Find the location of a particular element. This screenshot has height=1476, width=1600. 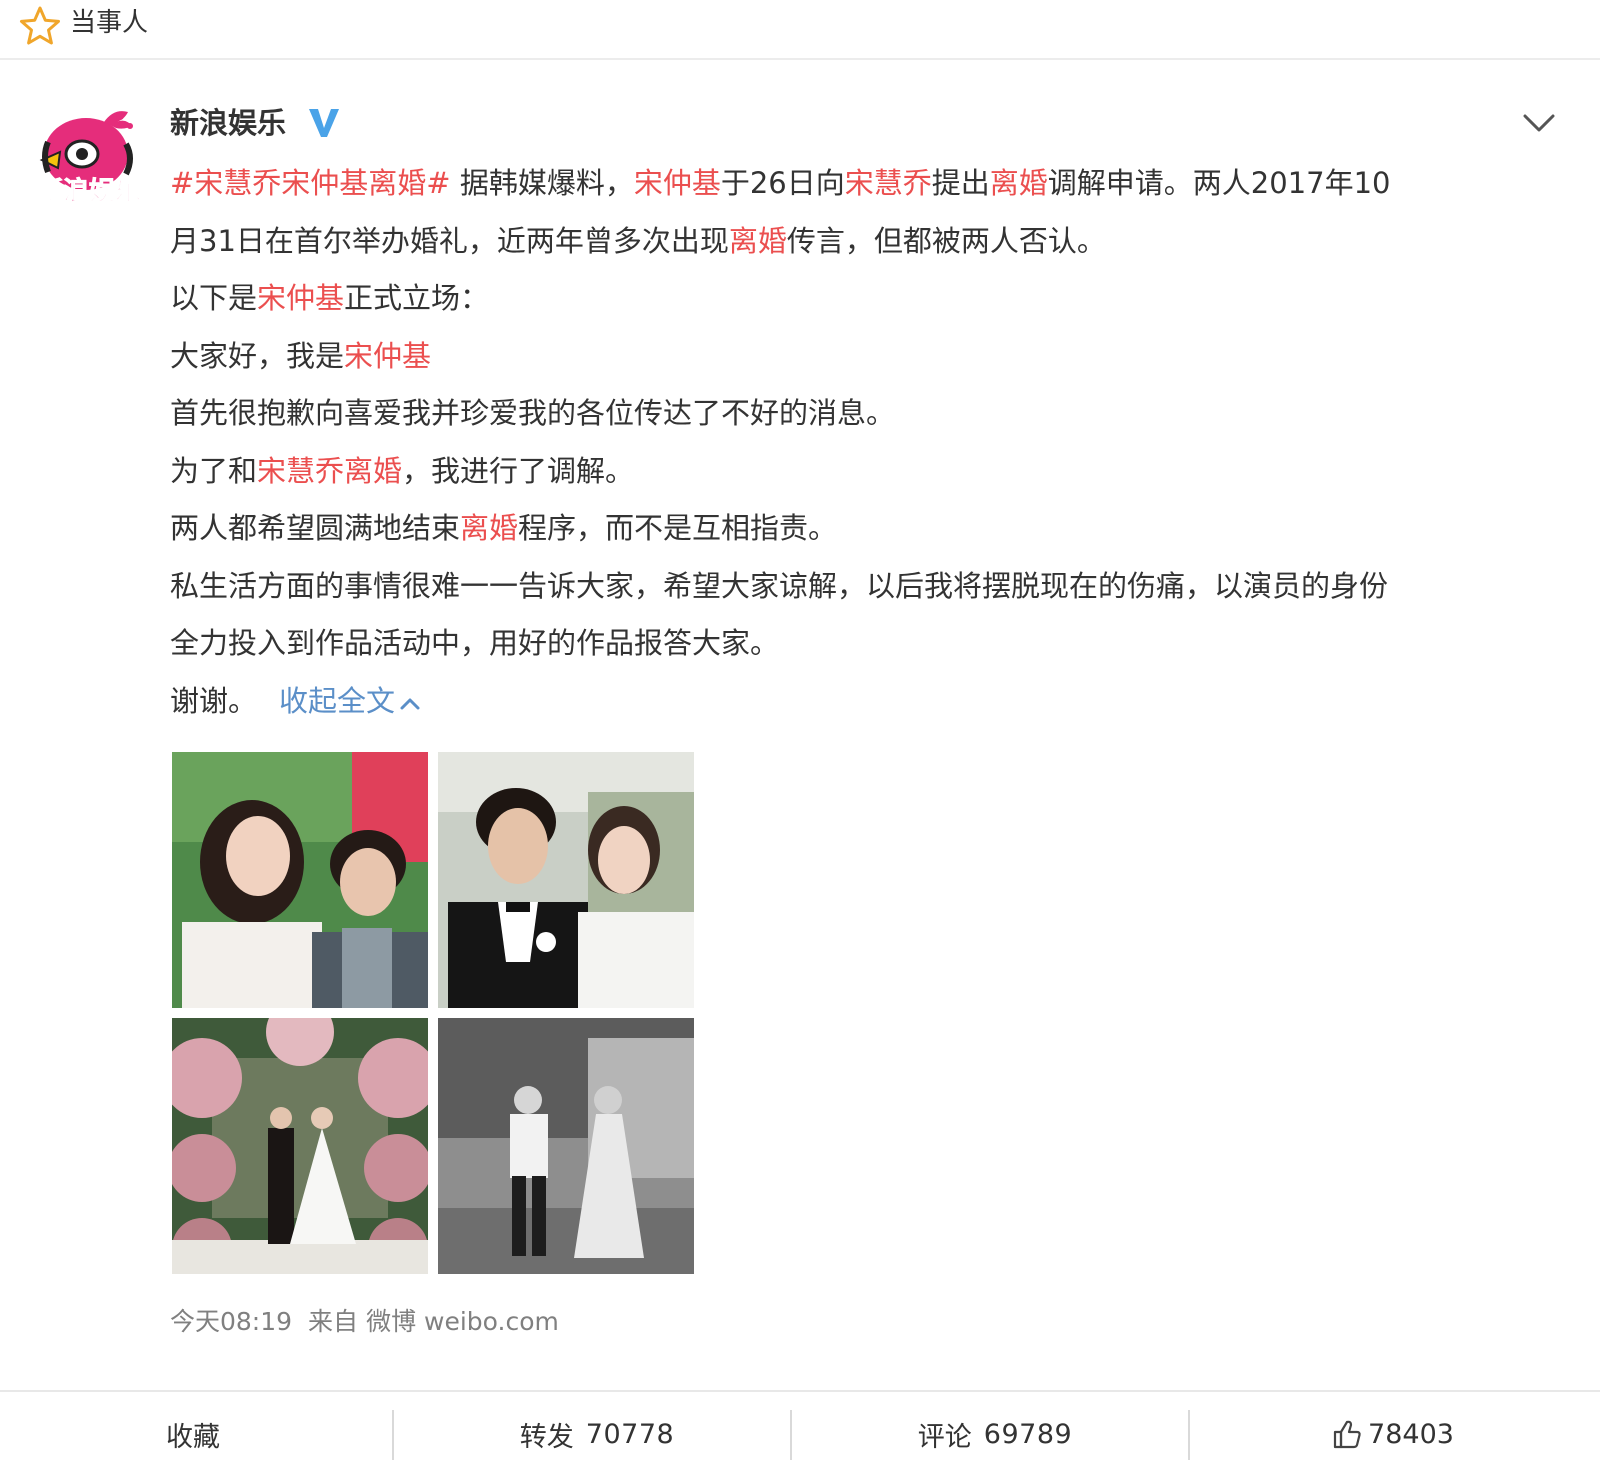

like-button: 78403 is located at coordinates (1393, 1434).